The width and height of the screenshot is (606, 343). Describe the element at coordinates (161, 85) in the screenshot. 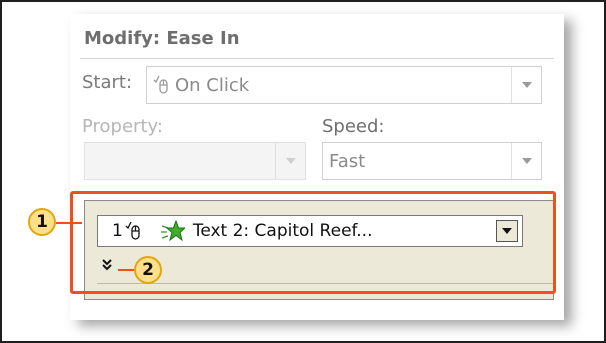

I see `mouse-icon` at that location.